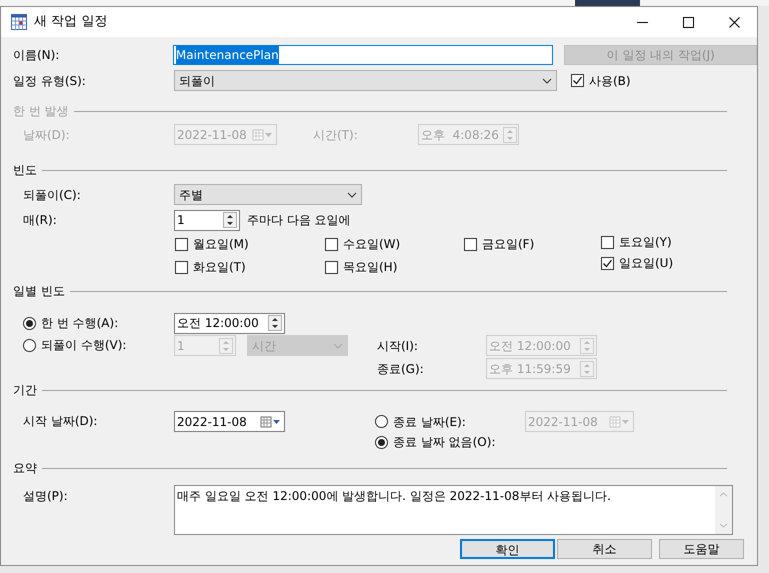 The width and height of the screenshot is (769, 573). I want to click on field-label: 종료(G):, so click(401, 369).